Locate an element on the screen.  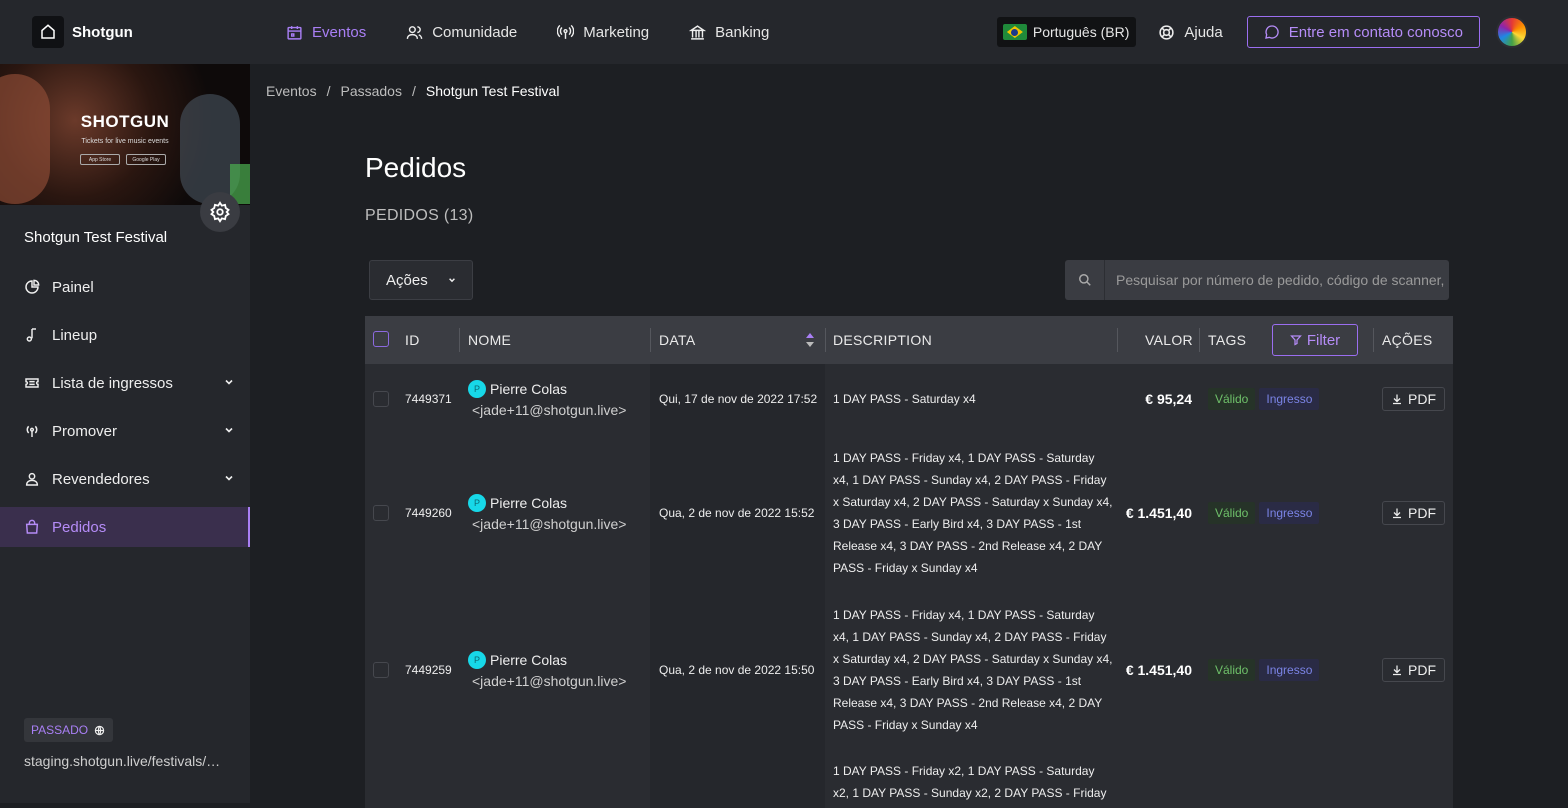
order-description: 1 DAY PASS - Saturday x4 is located at coordinates (904, 399).